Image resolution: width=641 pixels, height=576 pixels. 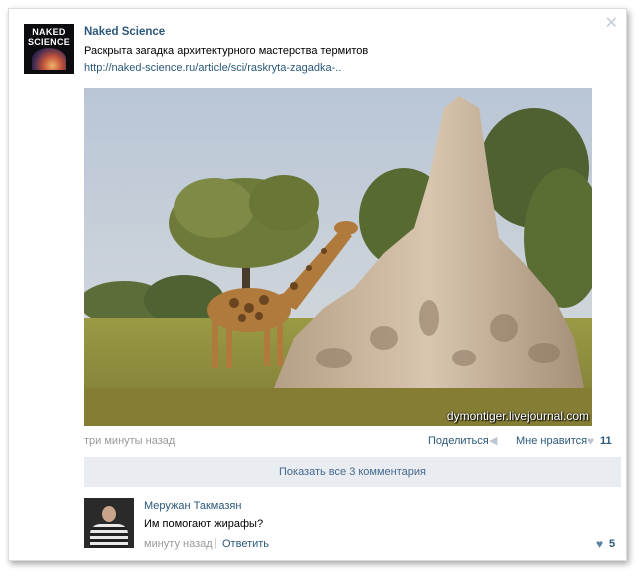 What do you see at coordinates (49, 59) in the screenshot?
I see `planet-graphic` at bounding box center [49, 59].